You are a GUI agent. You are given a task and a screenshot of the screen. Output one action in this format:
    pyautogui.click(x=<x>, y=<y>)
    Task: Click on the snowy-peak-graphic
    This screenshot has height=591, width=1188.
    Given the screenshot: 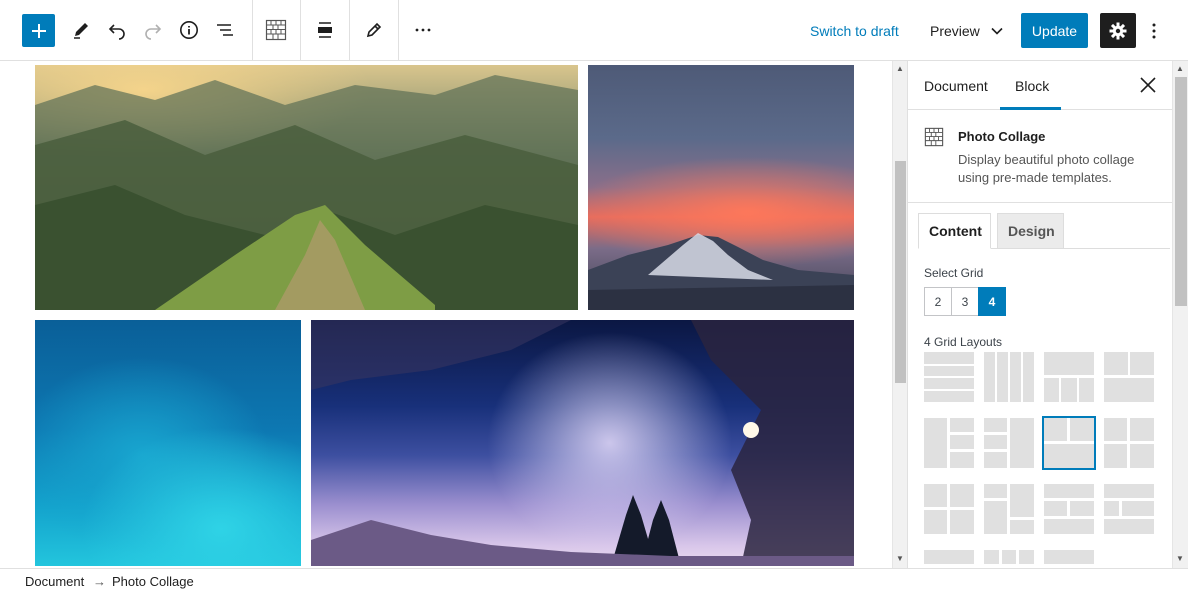 What is the action you would take?
    pyautogui.click(x=721, y=271)
    